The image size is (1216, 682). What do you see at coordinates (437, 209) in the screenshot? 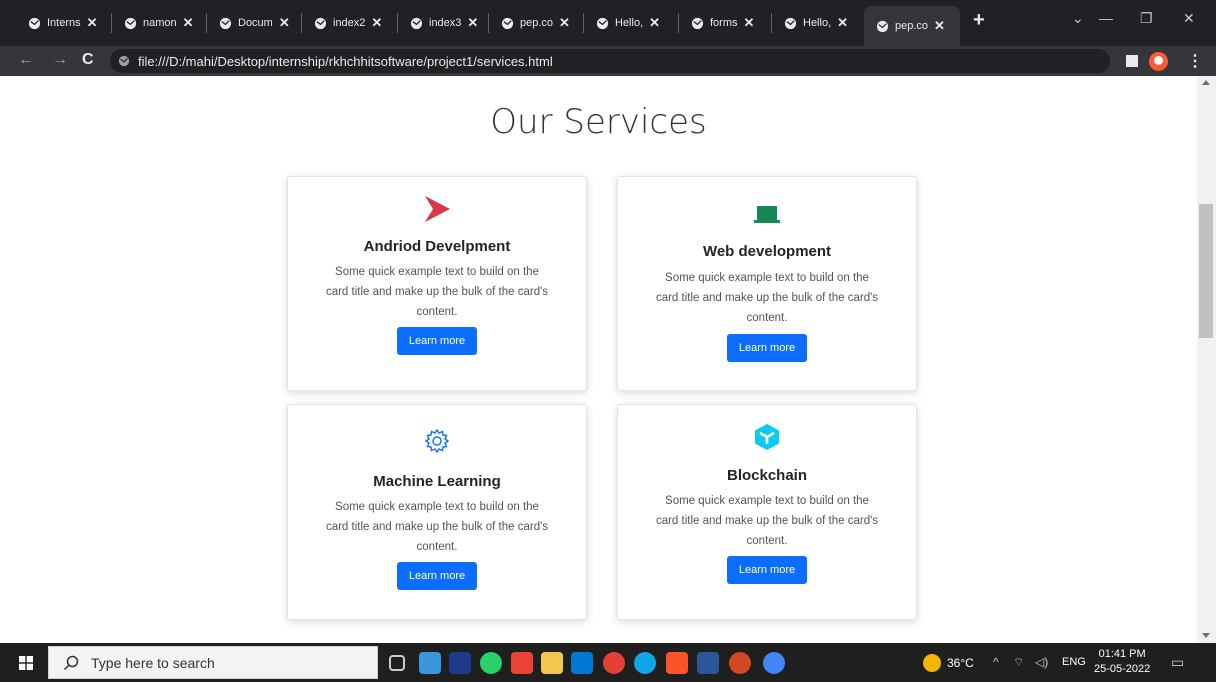
I see `play-store-icon` at bounding box center [437, 209].